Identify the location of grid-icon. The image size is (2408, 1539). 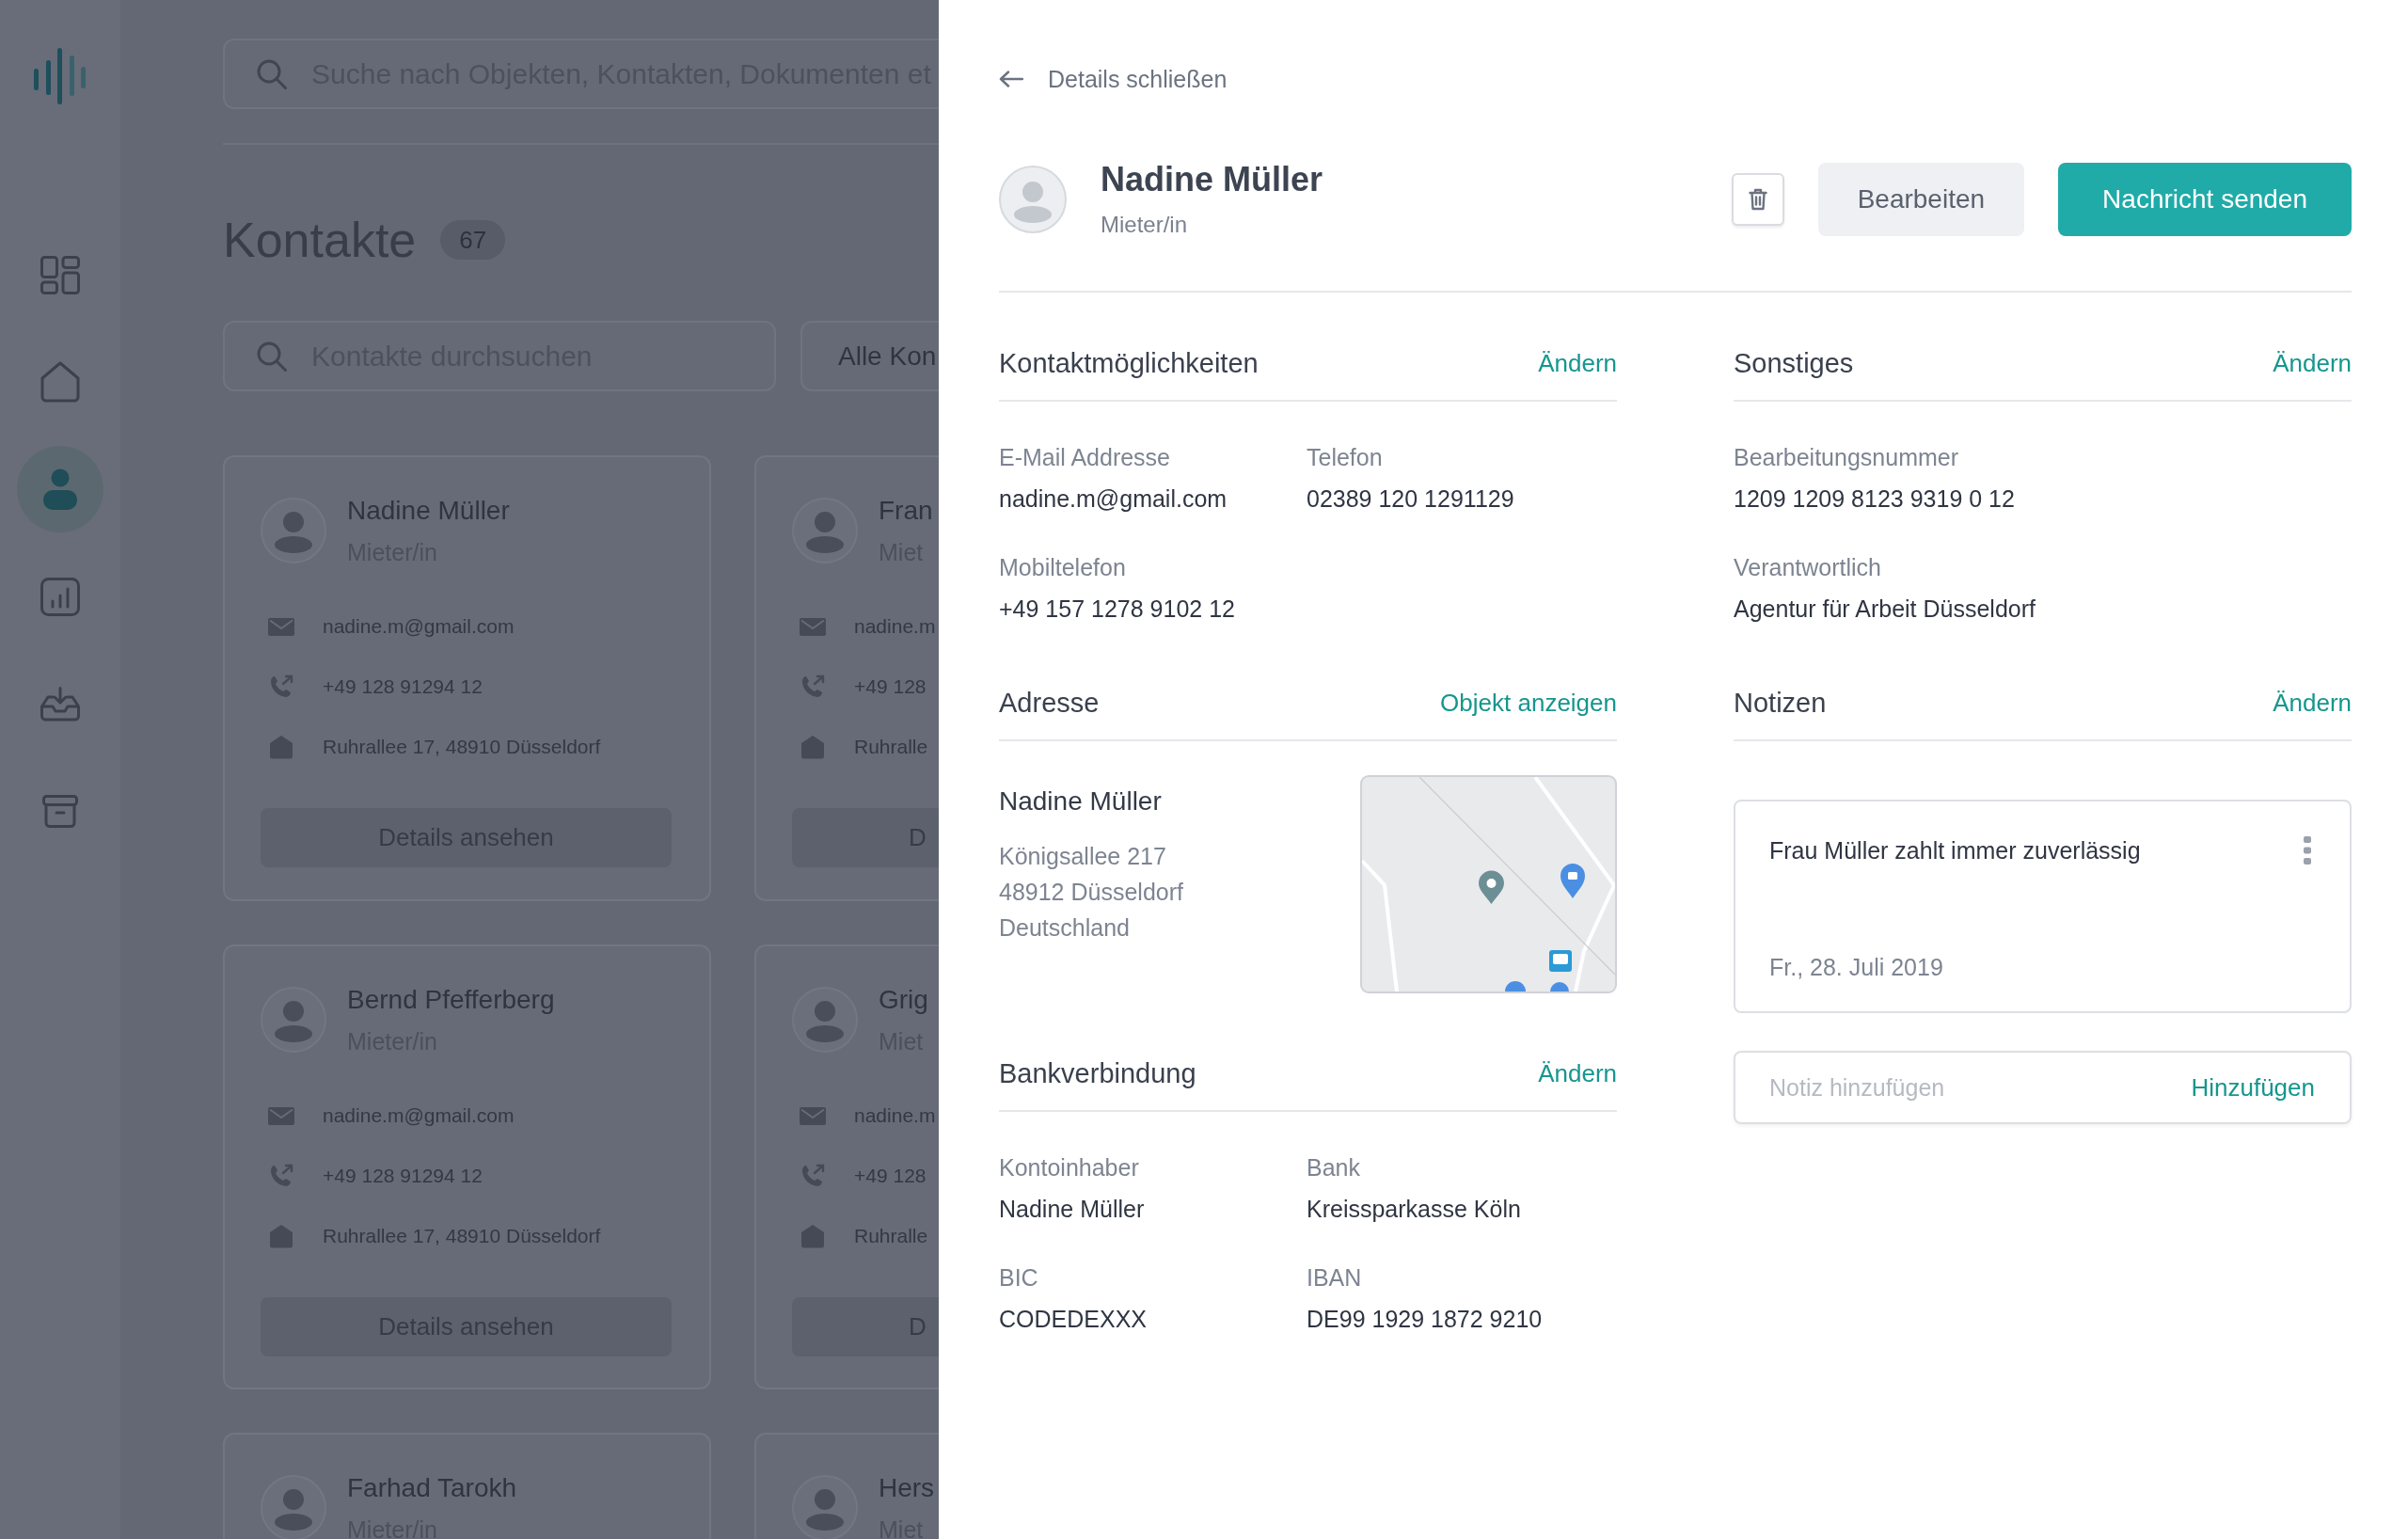
(60, 274).